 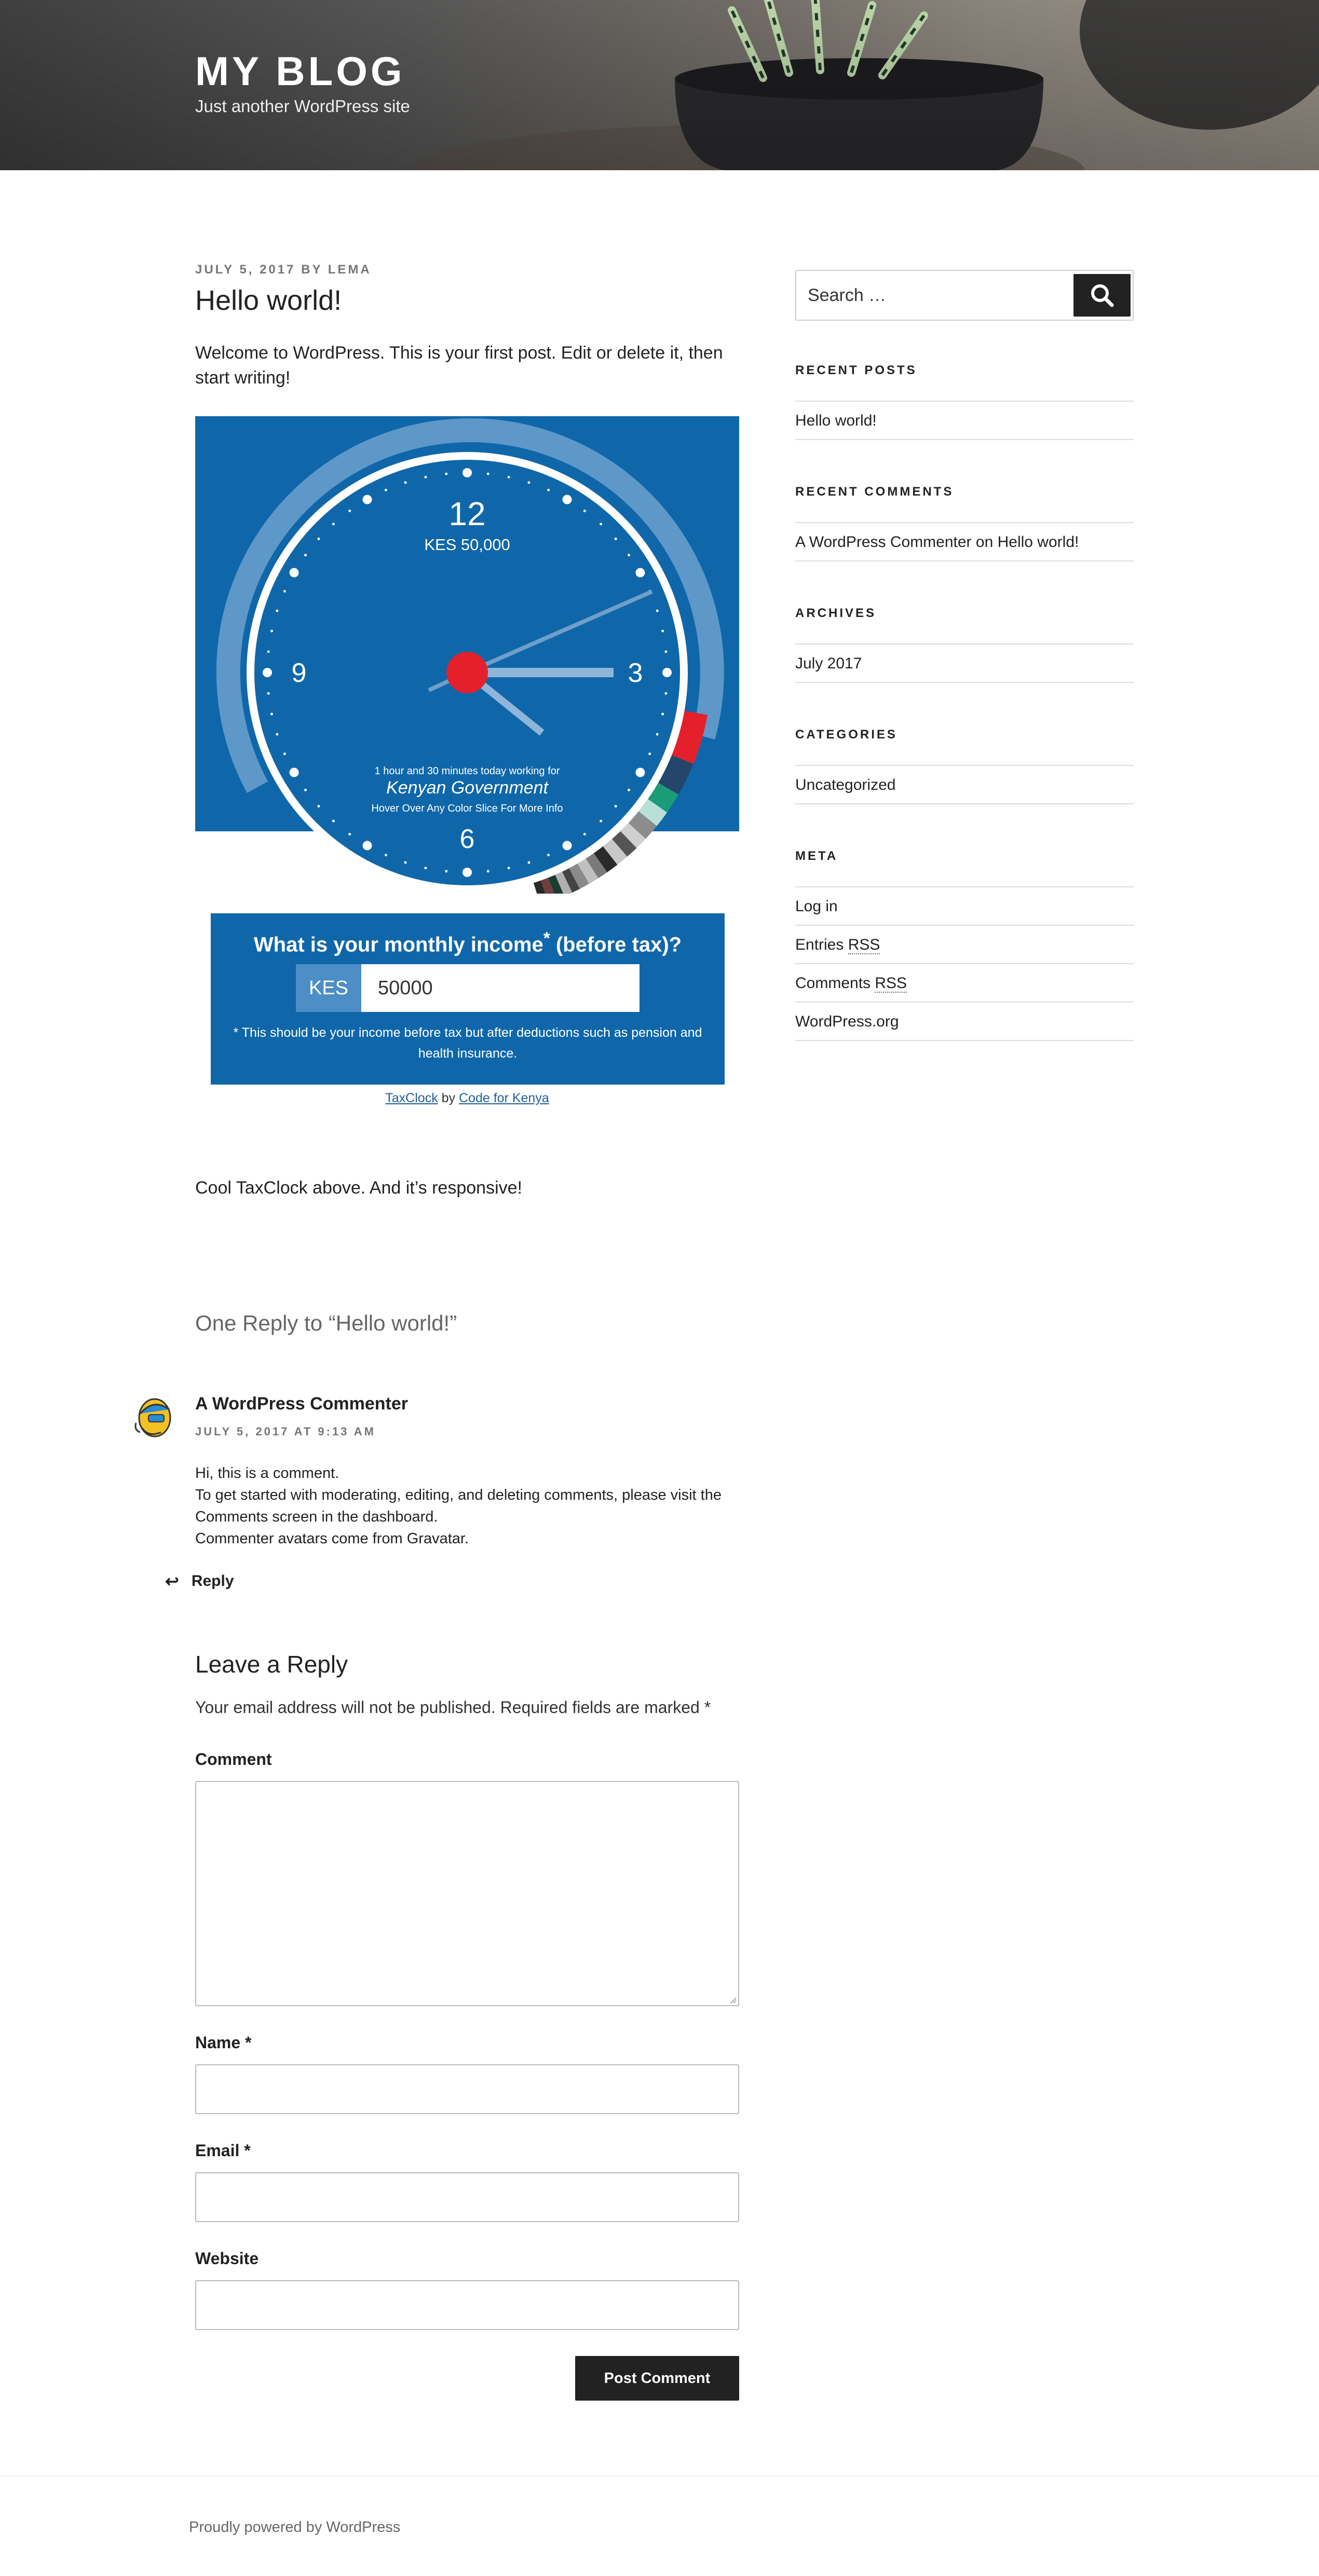 What do you see at coordinates (837, 945) in the screenshot?
I see `meta-entries-rss: Entries RSS` at bounding box center [837, 945].